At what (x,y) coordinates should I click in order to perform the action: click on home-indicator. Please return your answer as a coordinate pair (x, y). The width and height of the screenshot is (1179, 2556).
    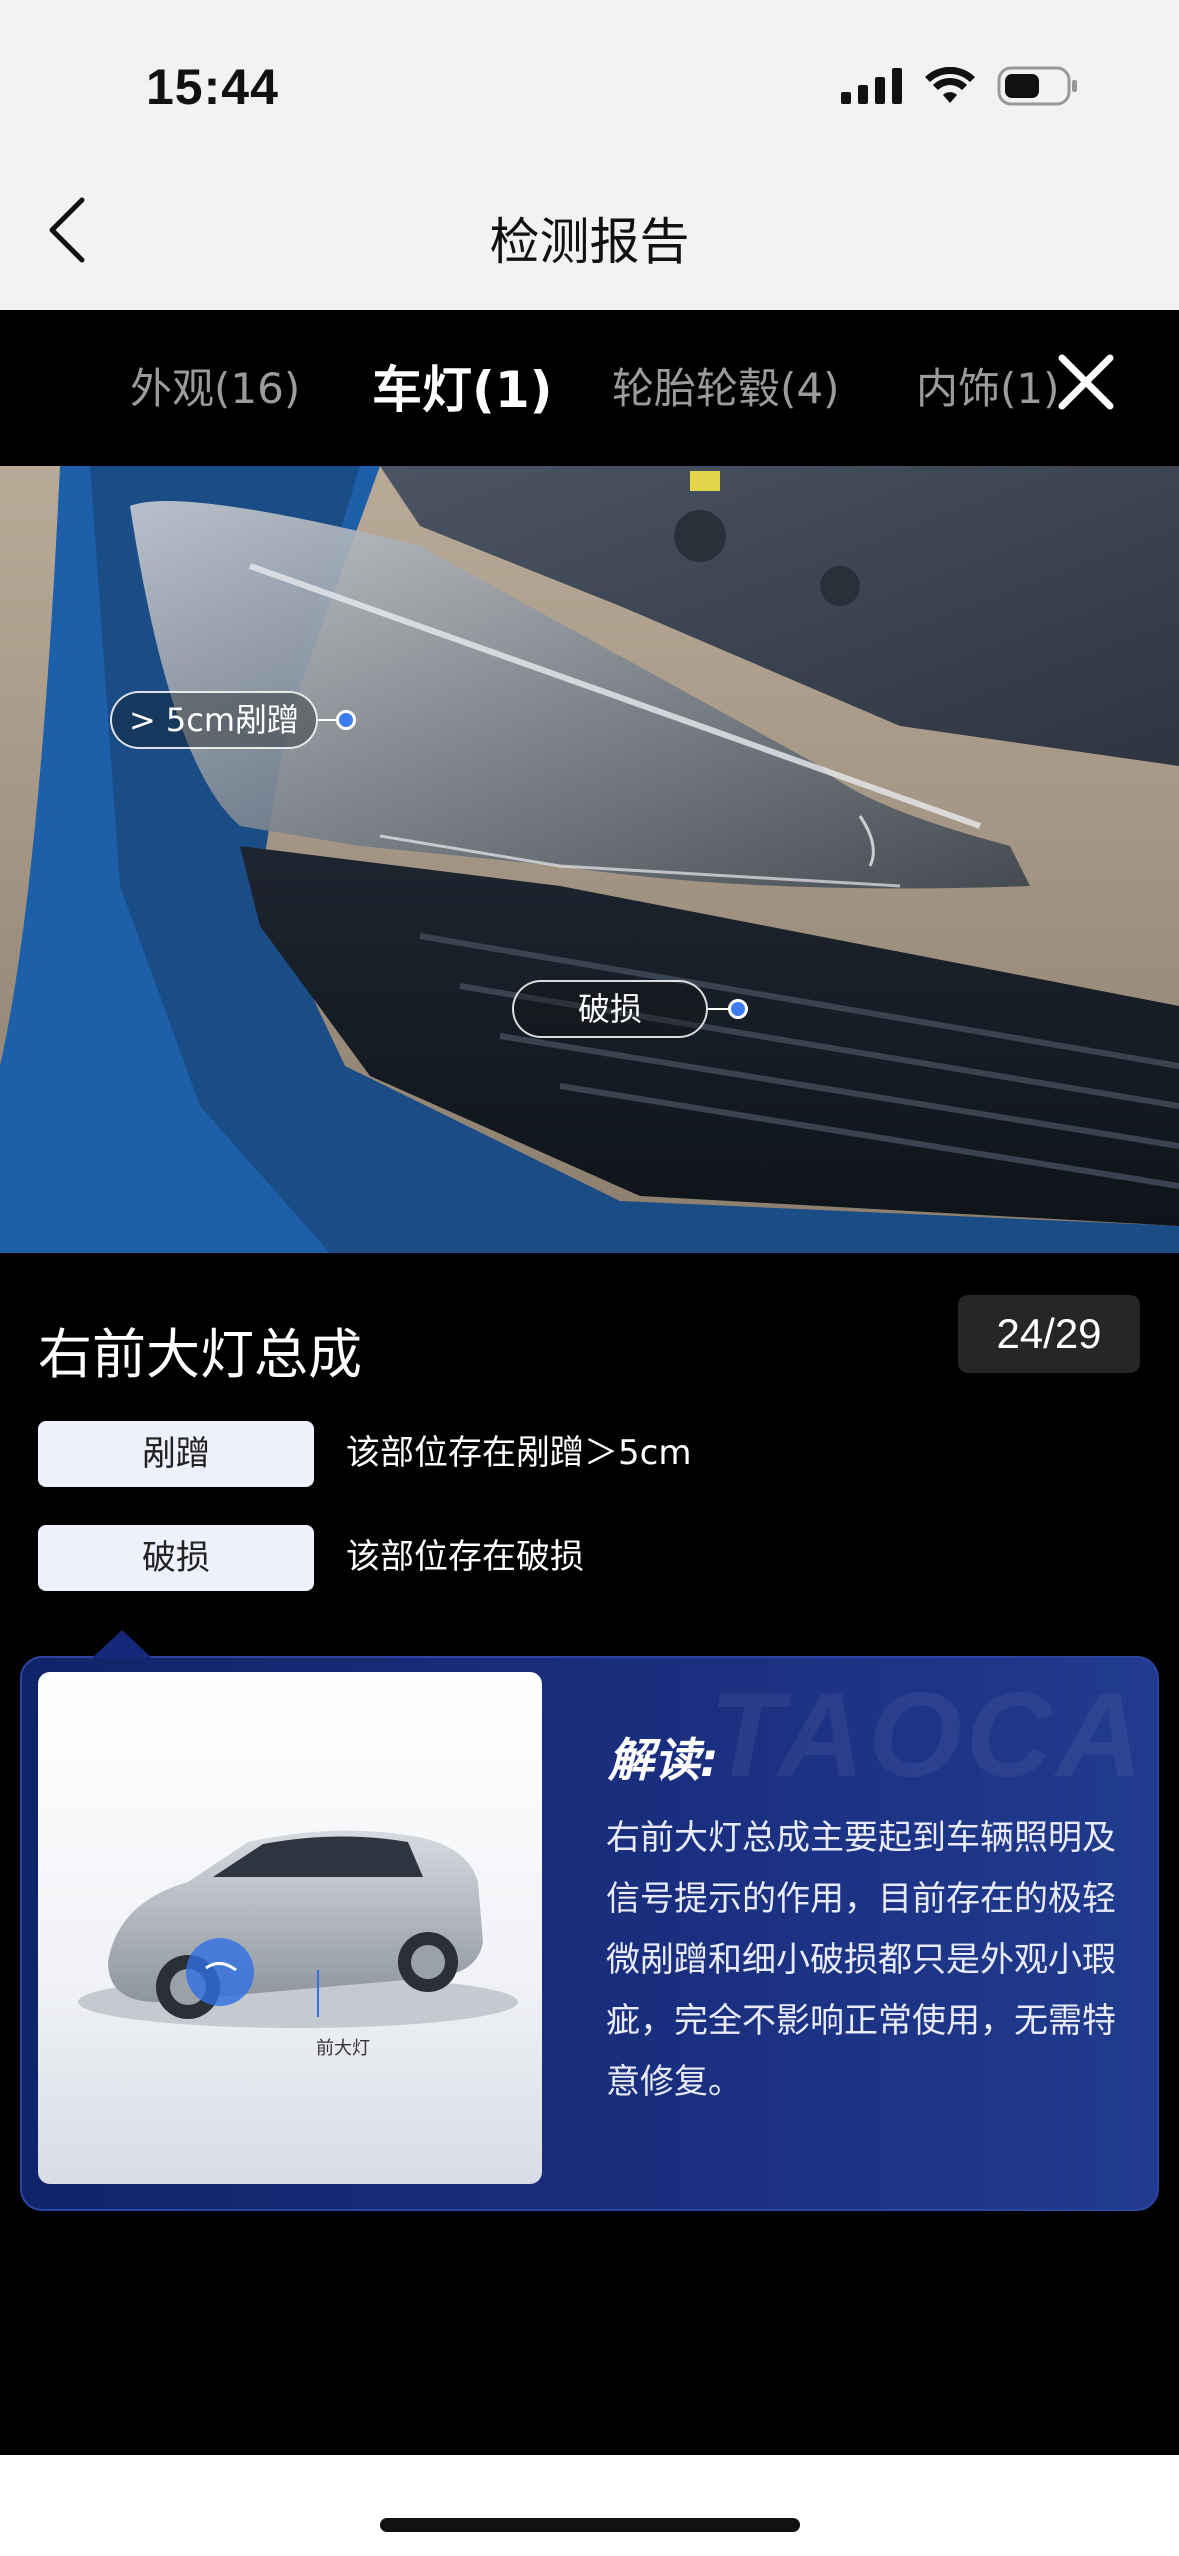
    Looking at the image, I should click on (590, 2525).